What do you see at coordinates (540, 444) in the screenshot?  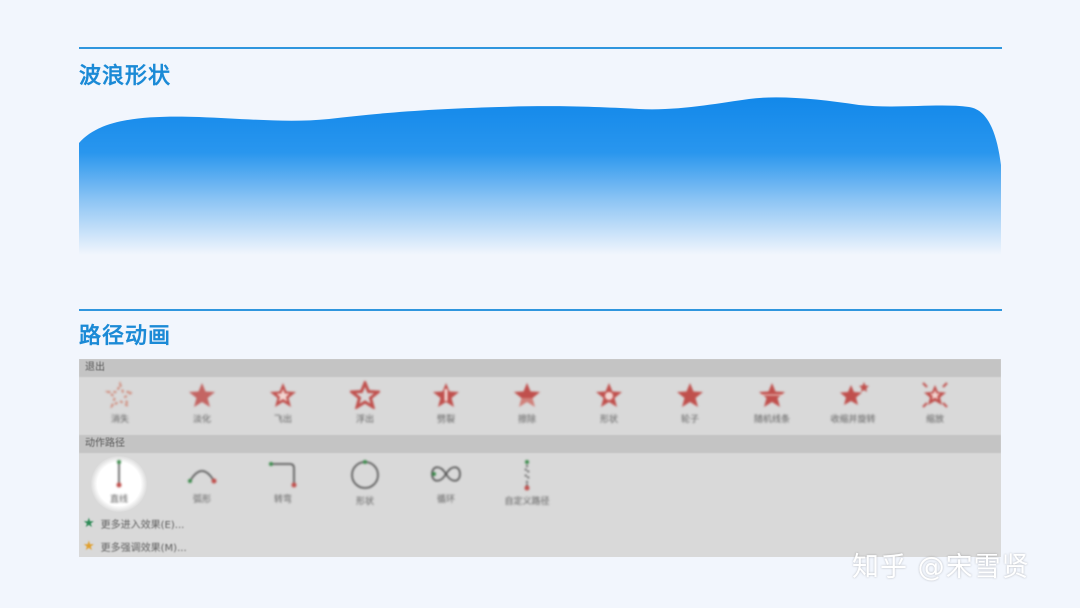 I see `motion-path-group-header: 动作路径` at bounding box center [540, 444].